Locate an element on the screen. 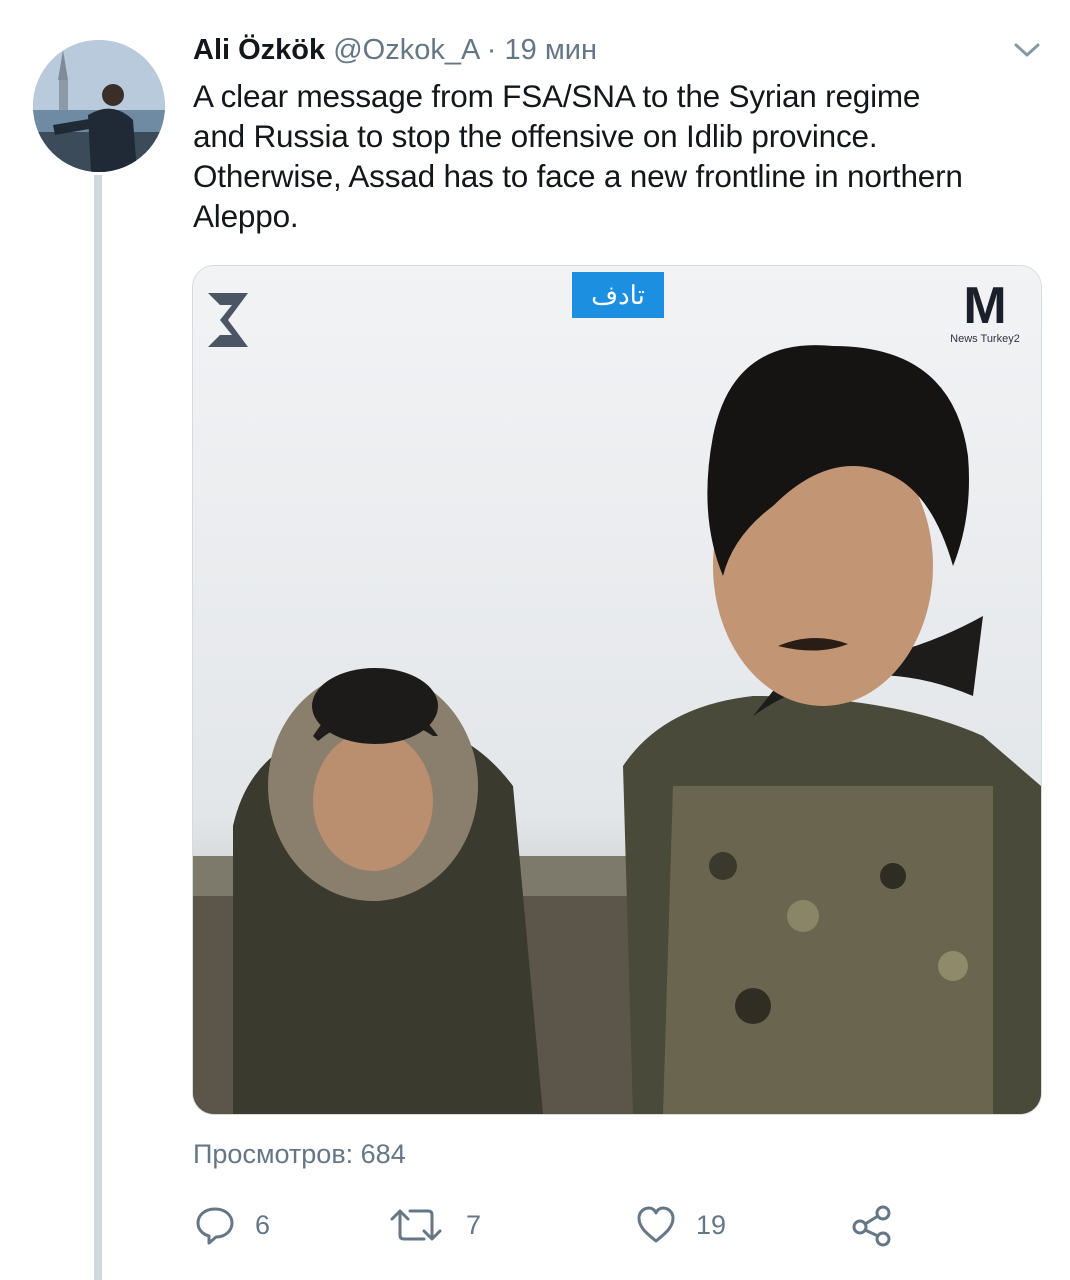 Image resolution: width=1070 pixels, height=1280 pixels. author-name: Ali Özkök is located at coordinates (259, 50).